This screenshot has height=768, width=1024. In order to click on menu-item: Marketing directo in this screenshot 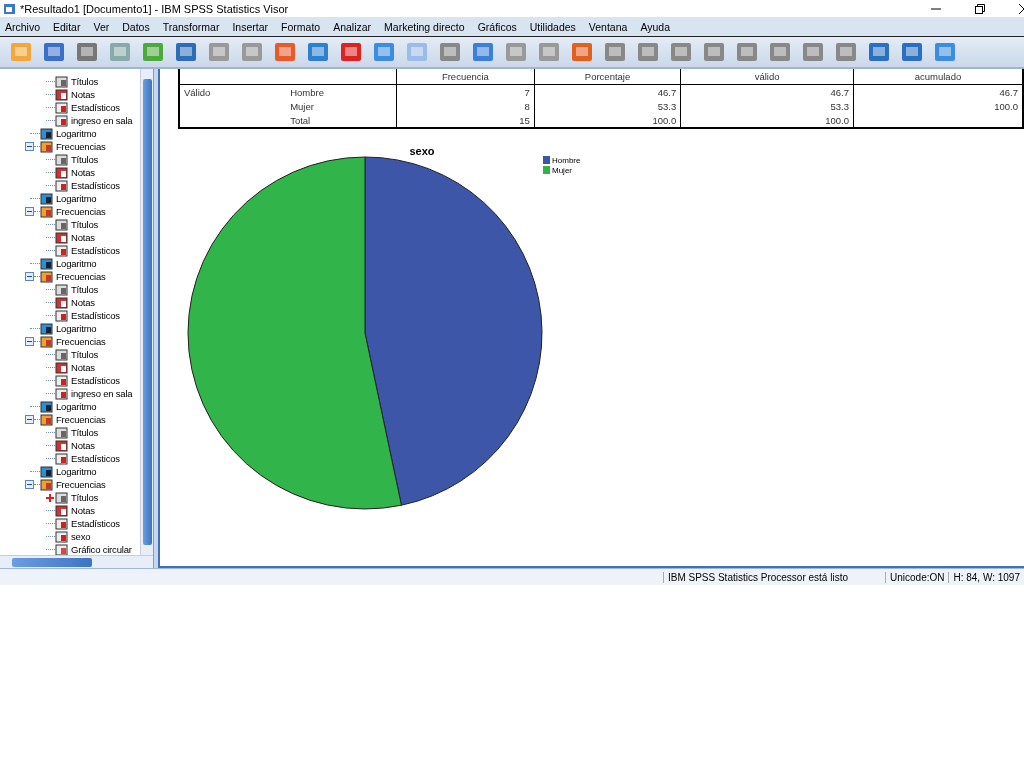, I will do `click(426, 26)`.